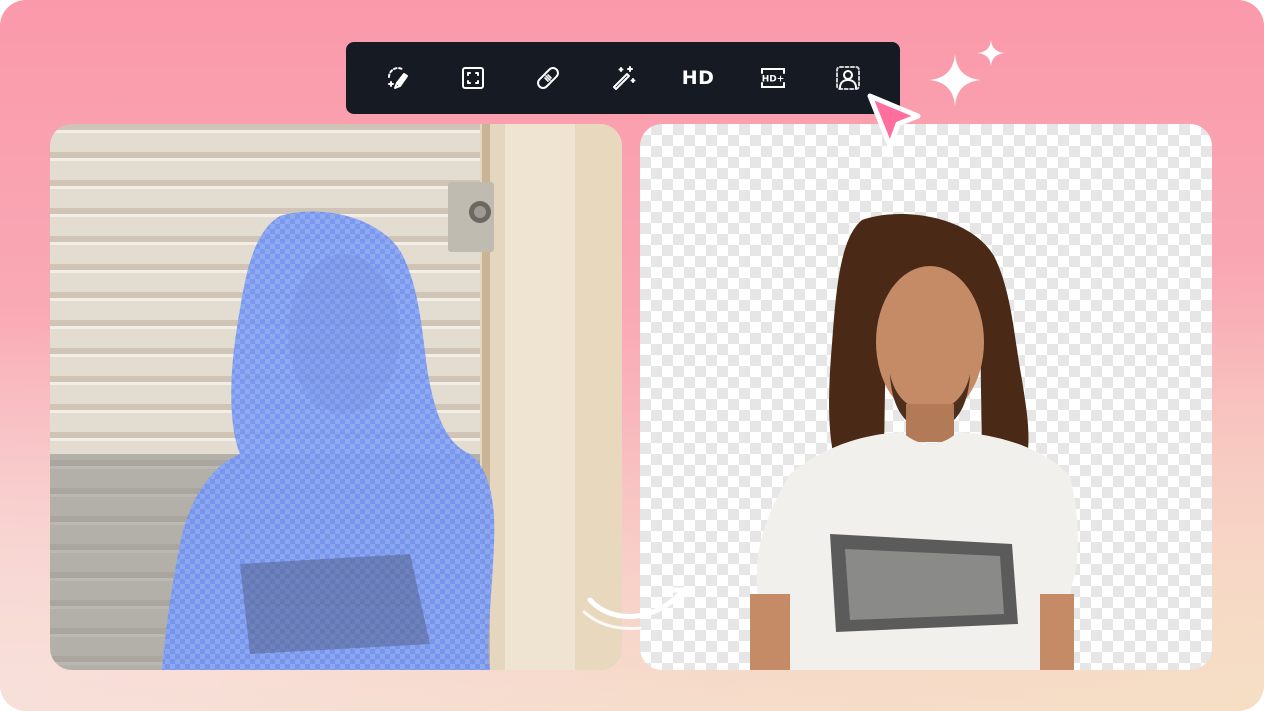 The height and width of the screenshot is (711, 1264). What do you see at coordinates (967, 73) in the screenshot?
I see `sparkle-decoration` at bounding box center [967, 73].